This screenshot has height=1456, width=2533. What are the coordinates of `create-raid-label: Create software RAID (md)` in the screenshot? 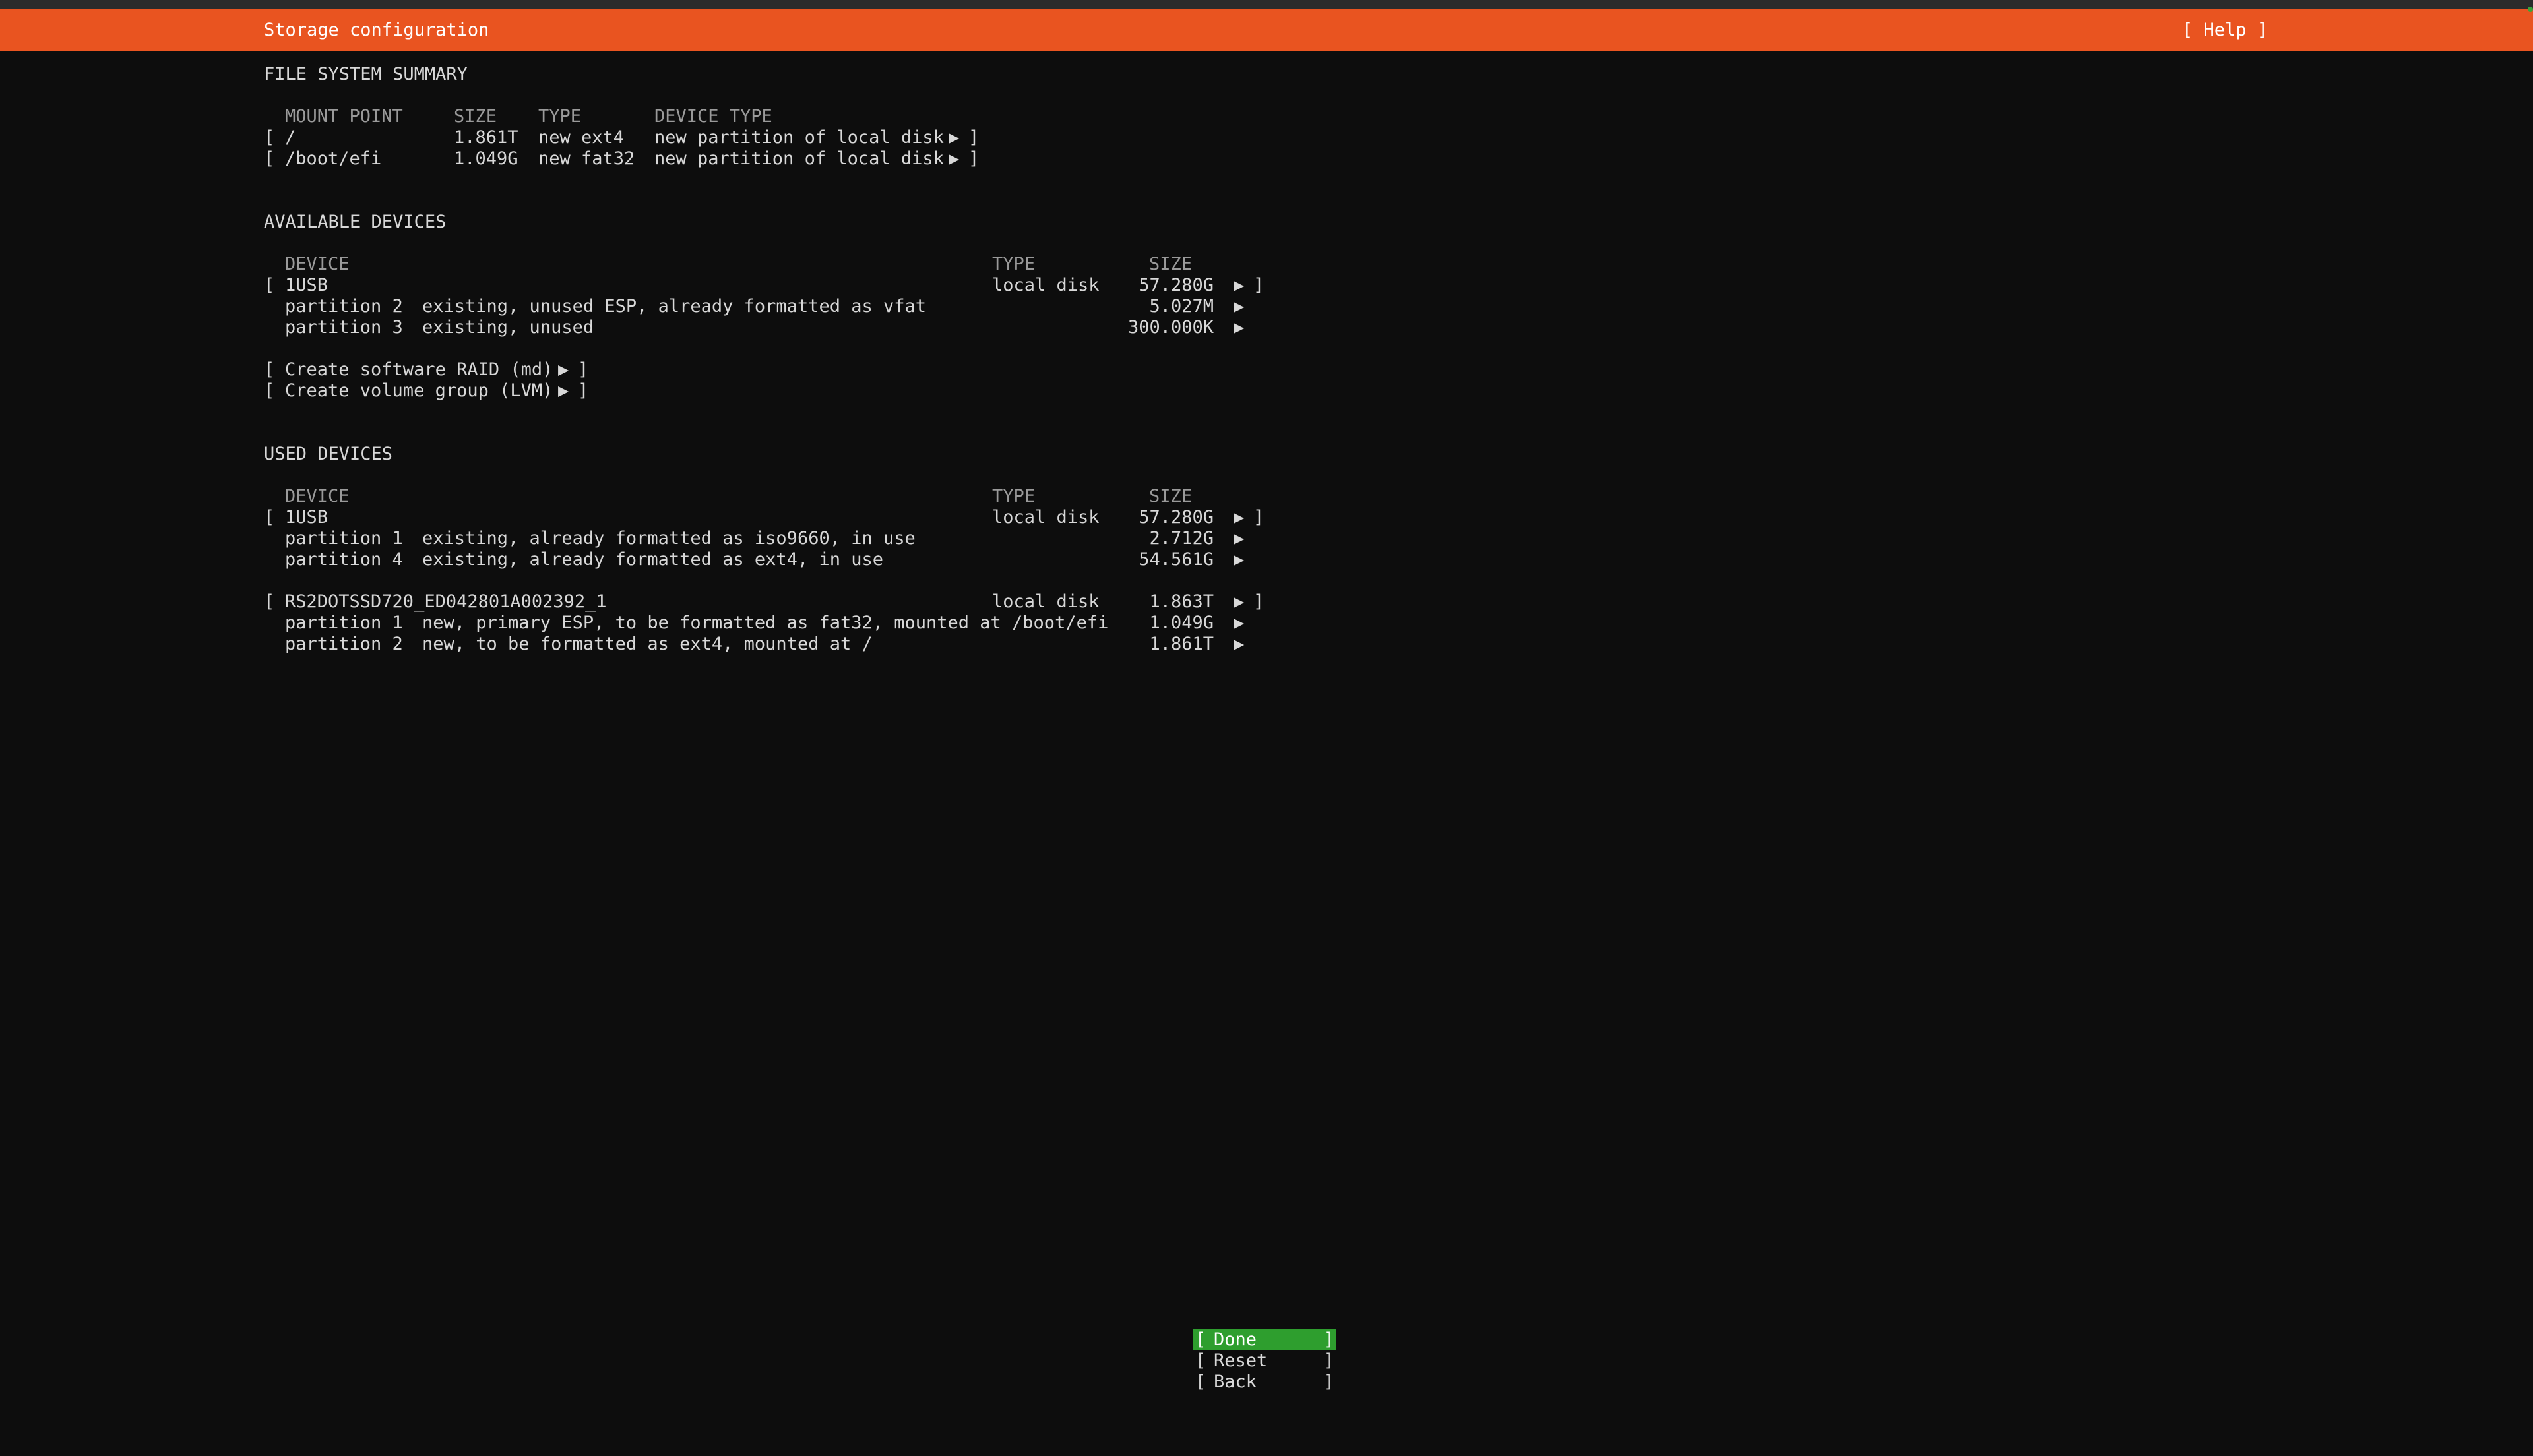 It's located at (419, 369).